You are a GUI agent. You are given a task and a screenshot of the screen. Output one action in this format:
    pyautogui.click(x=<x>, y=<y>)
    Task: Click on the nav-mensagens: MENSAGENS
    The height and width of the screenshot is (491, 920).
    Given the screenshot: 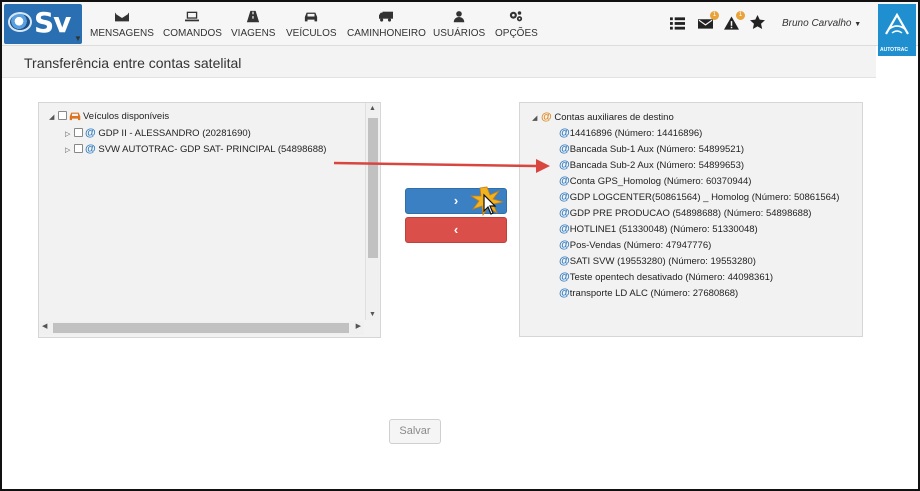 What is the action you would take?
    pyautogui.click(x=122, y=24)
    